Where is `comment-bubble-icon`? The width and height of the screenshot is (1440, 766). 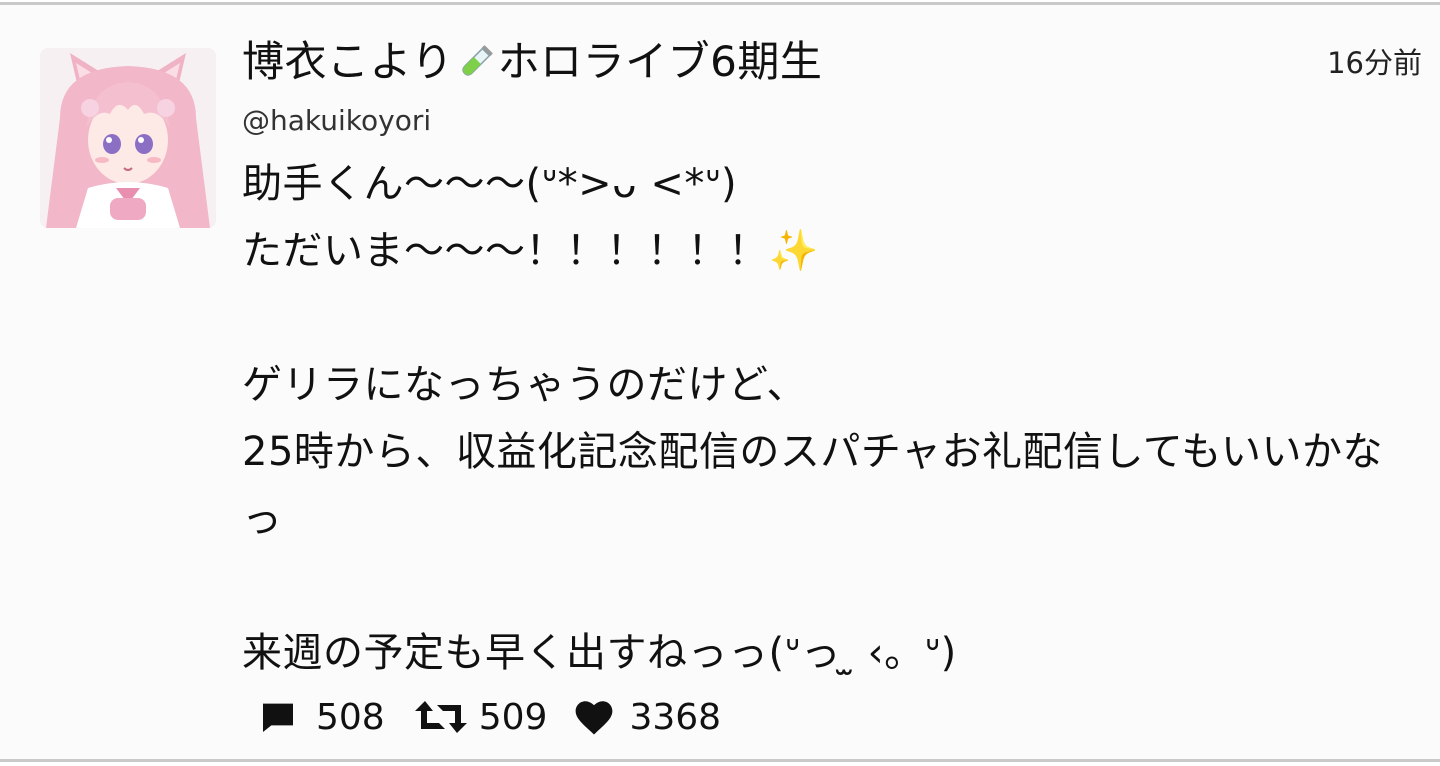 comment-bubble-icon is located at coordinates (278, 717).